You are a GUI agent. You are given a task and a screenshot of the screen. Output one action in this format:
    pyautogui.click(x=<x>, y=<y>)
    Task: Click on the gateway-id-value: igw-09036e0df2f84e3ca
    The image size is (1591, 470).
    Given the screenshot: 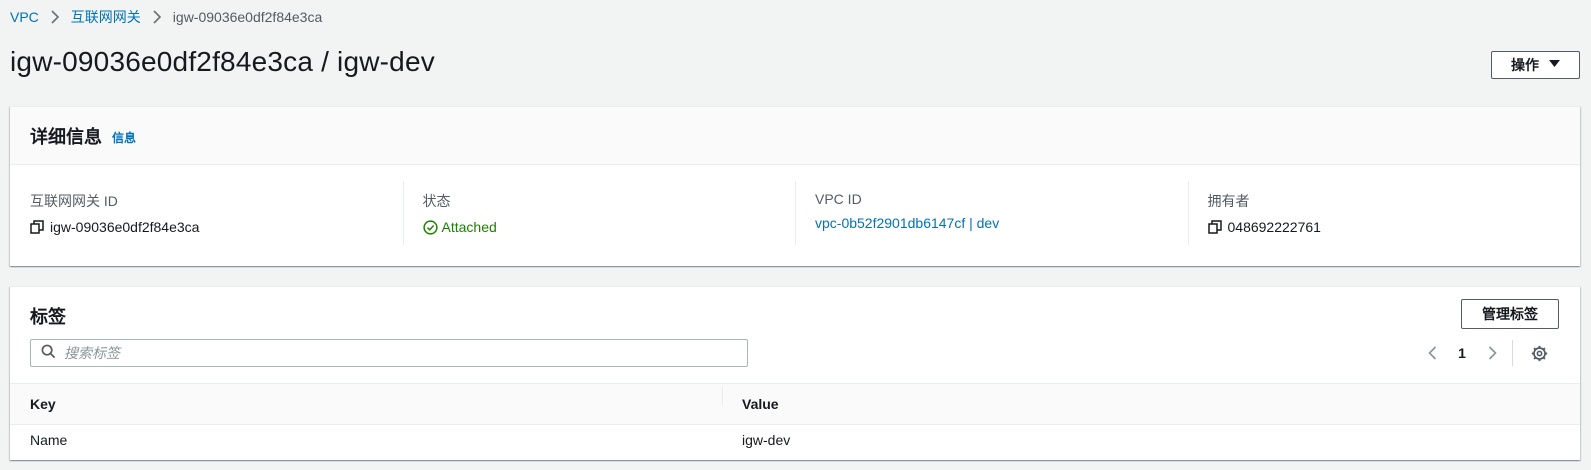 What is the action you would take?
    pyautogui.click(x=125, y=227)
    